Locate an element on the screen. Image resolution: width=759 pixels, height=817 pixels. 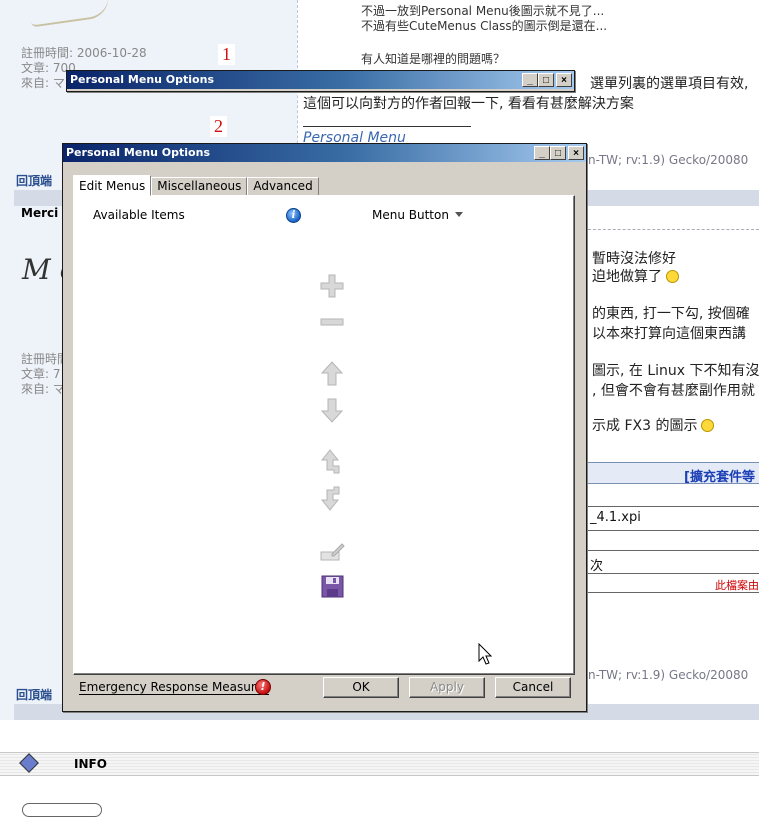
remove-icon is located at coordinates (332, 322).